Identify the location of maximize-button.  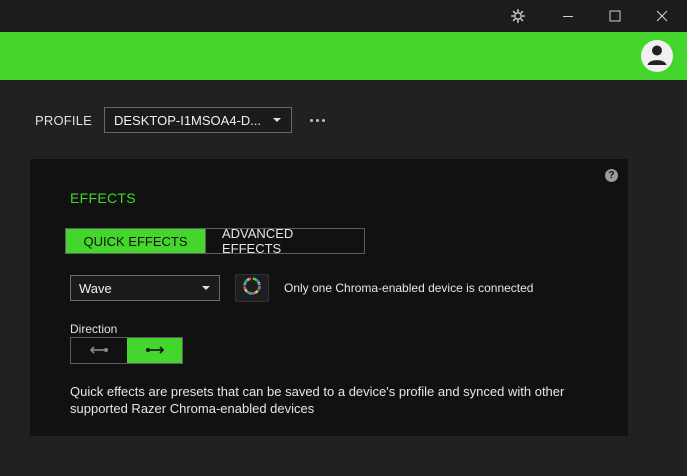
(615, 16).